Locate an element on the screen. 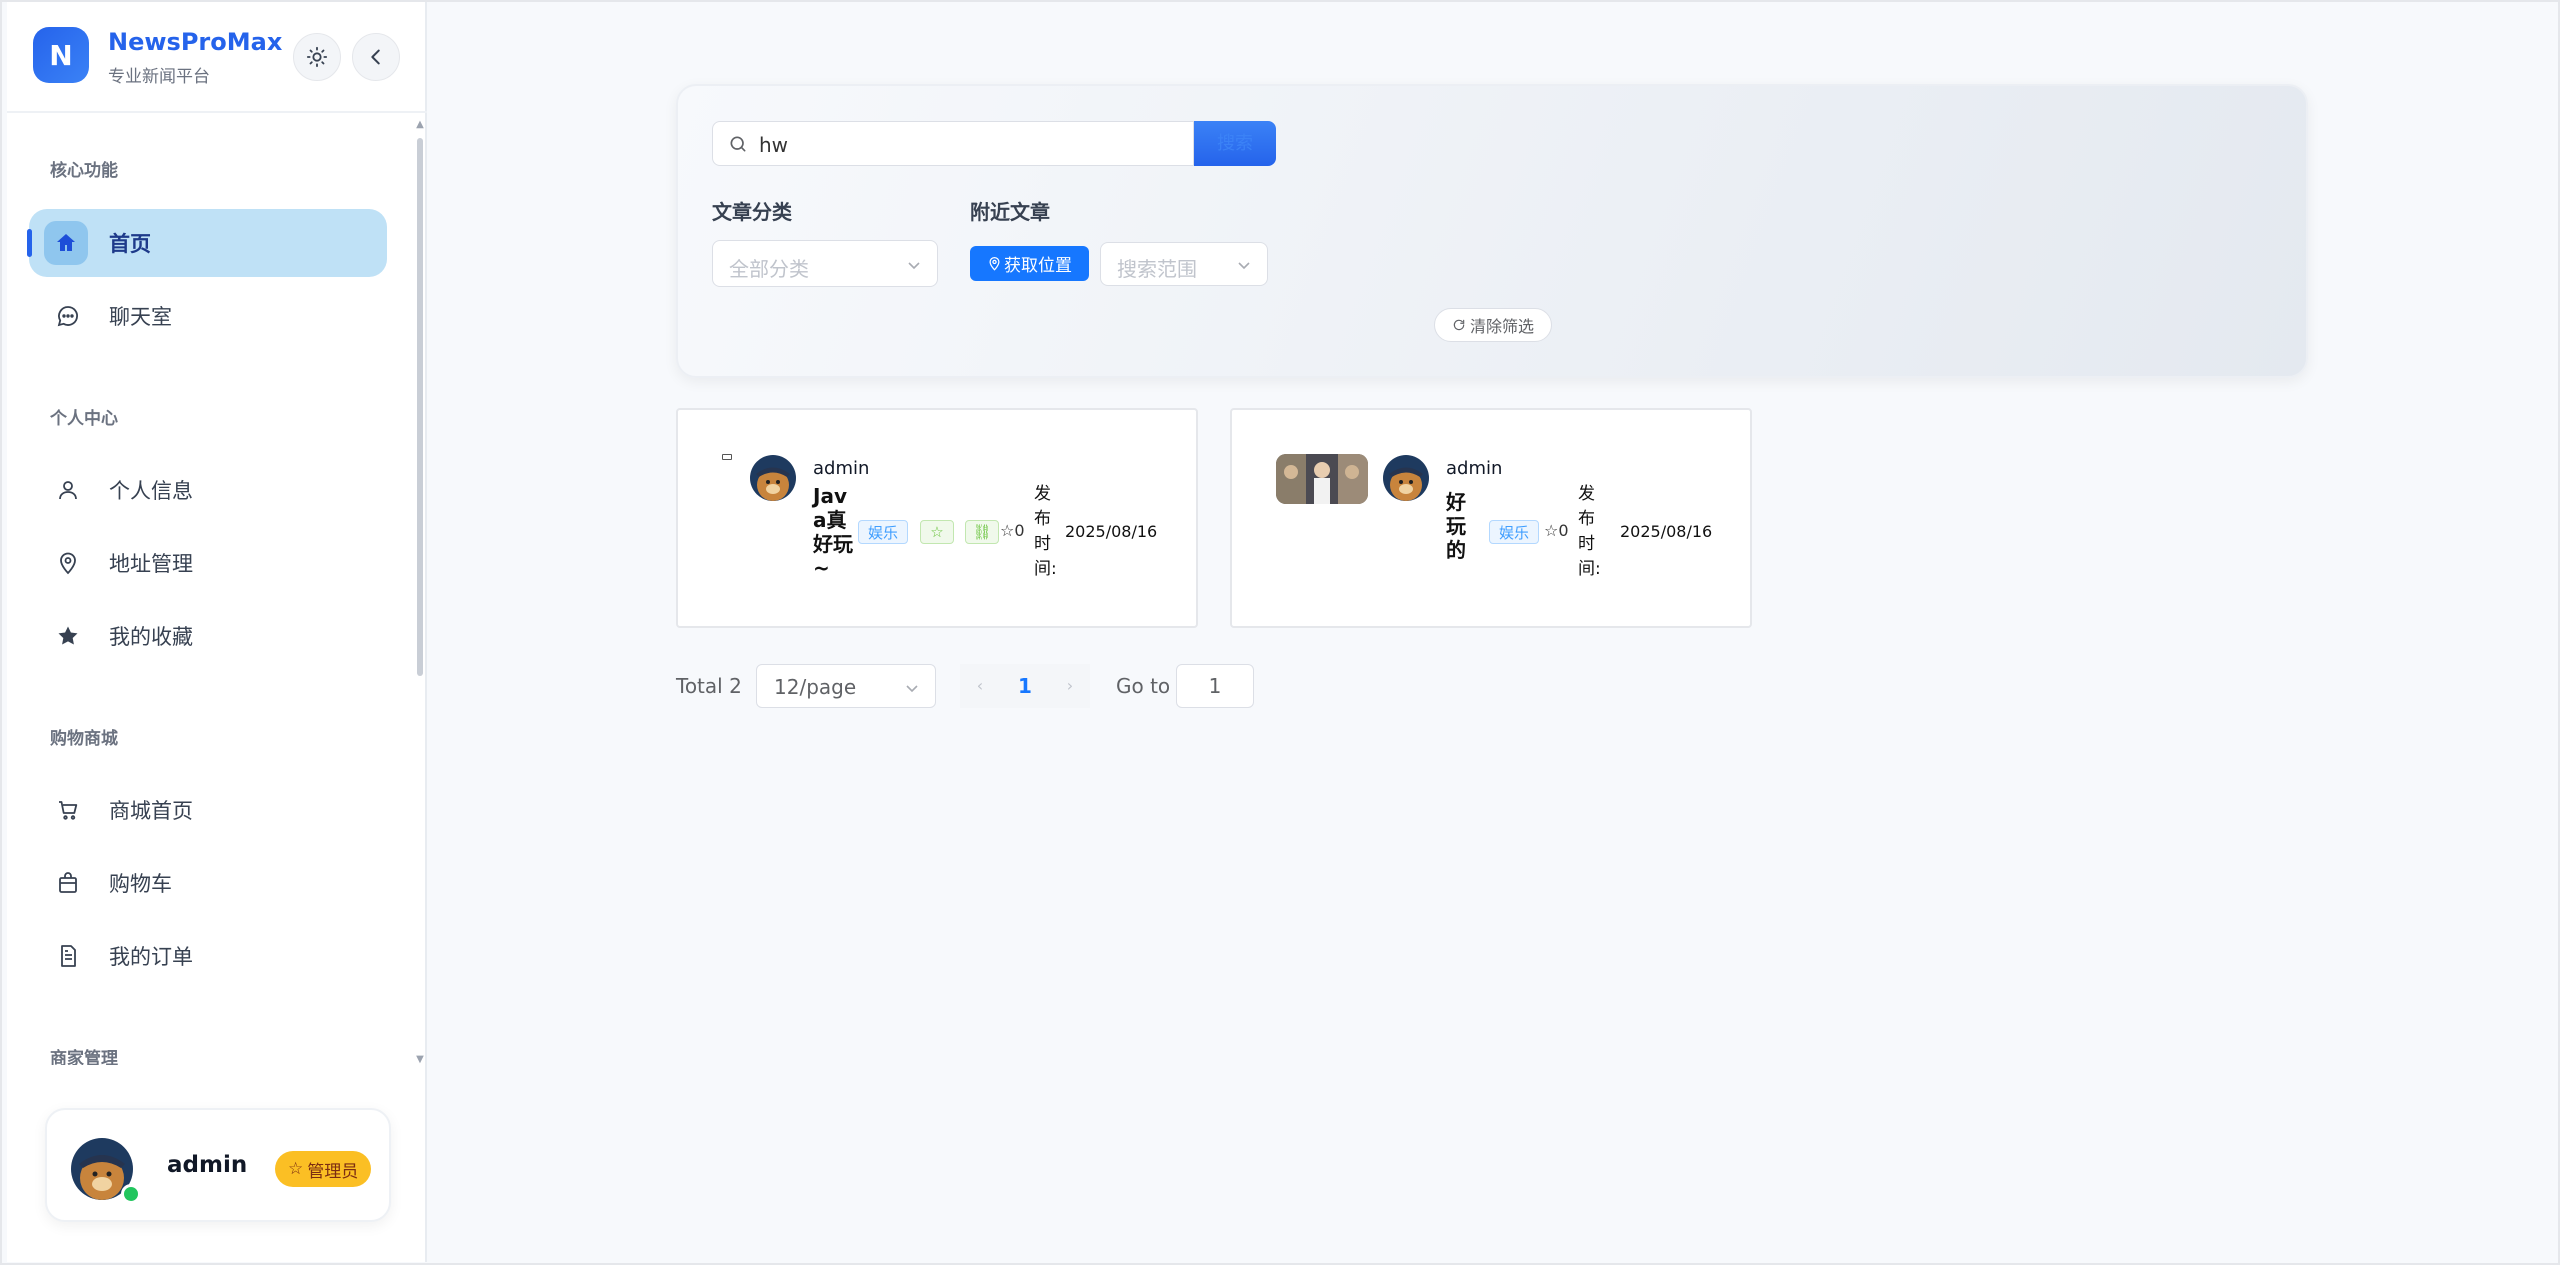  user-icon is located at coordinates (68, 490).